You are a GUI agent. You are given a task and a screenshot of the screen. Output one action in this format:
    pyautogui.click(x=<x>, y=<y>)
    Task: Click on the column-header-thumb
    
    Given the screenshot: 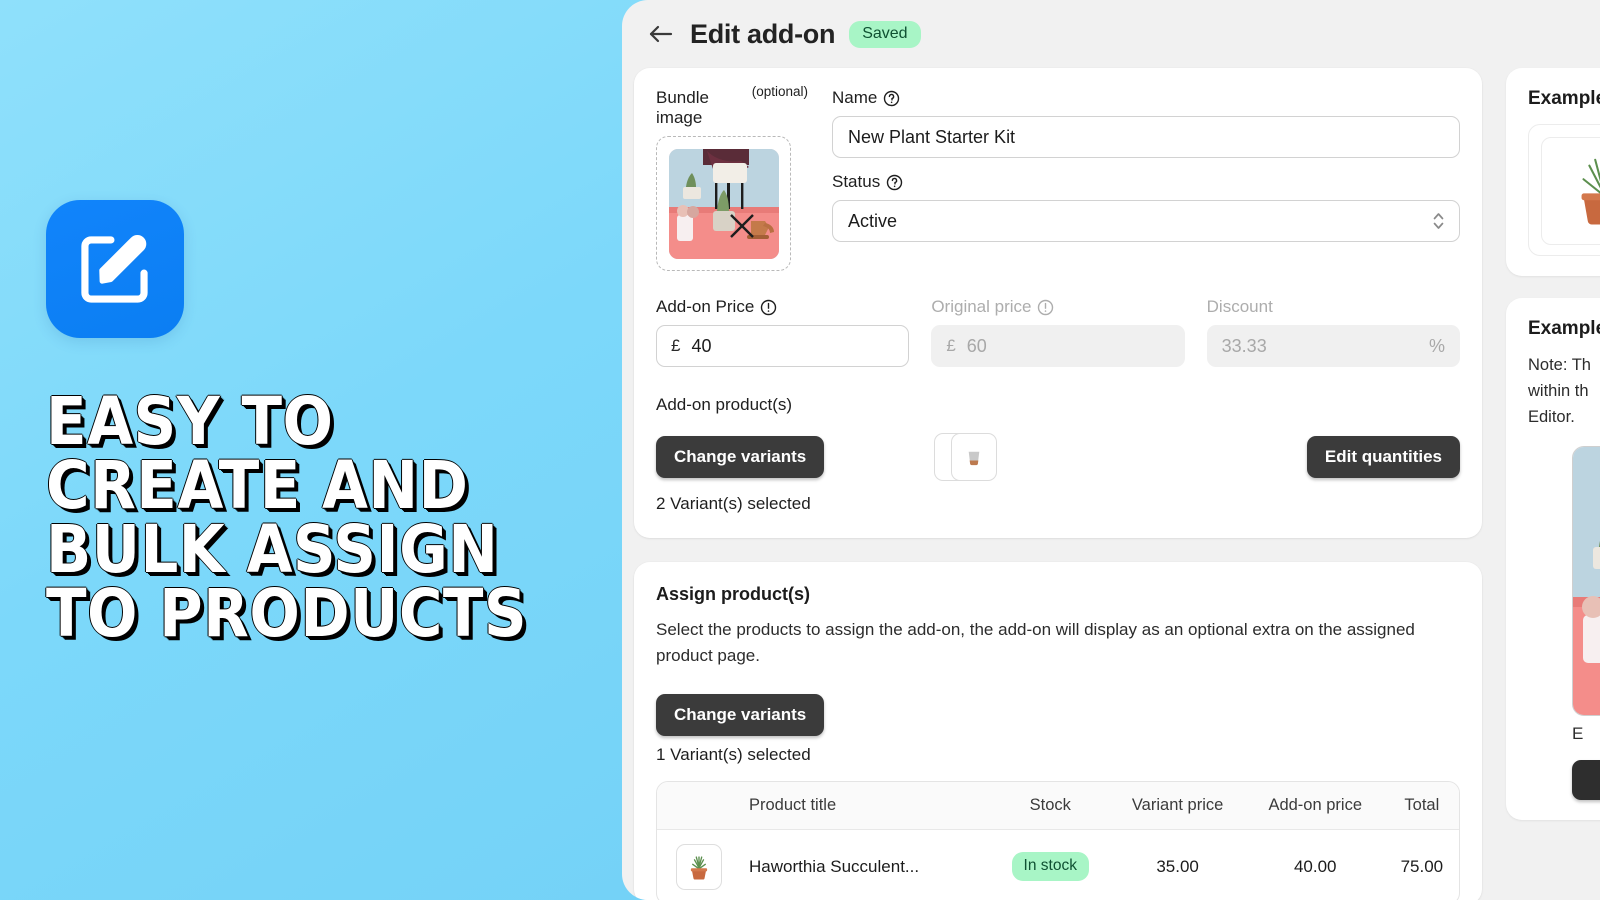 What is the action you would take?
    pyautogui.click(x=699, y=805)
    